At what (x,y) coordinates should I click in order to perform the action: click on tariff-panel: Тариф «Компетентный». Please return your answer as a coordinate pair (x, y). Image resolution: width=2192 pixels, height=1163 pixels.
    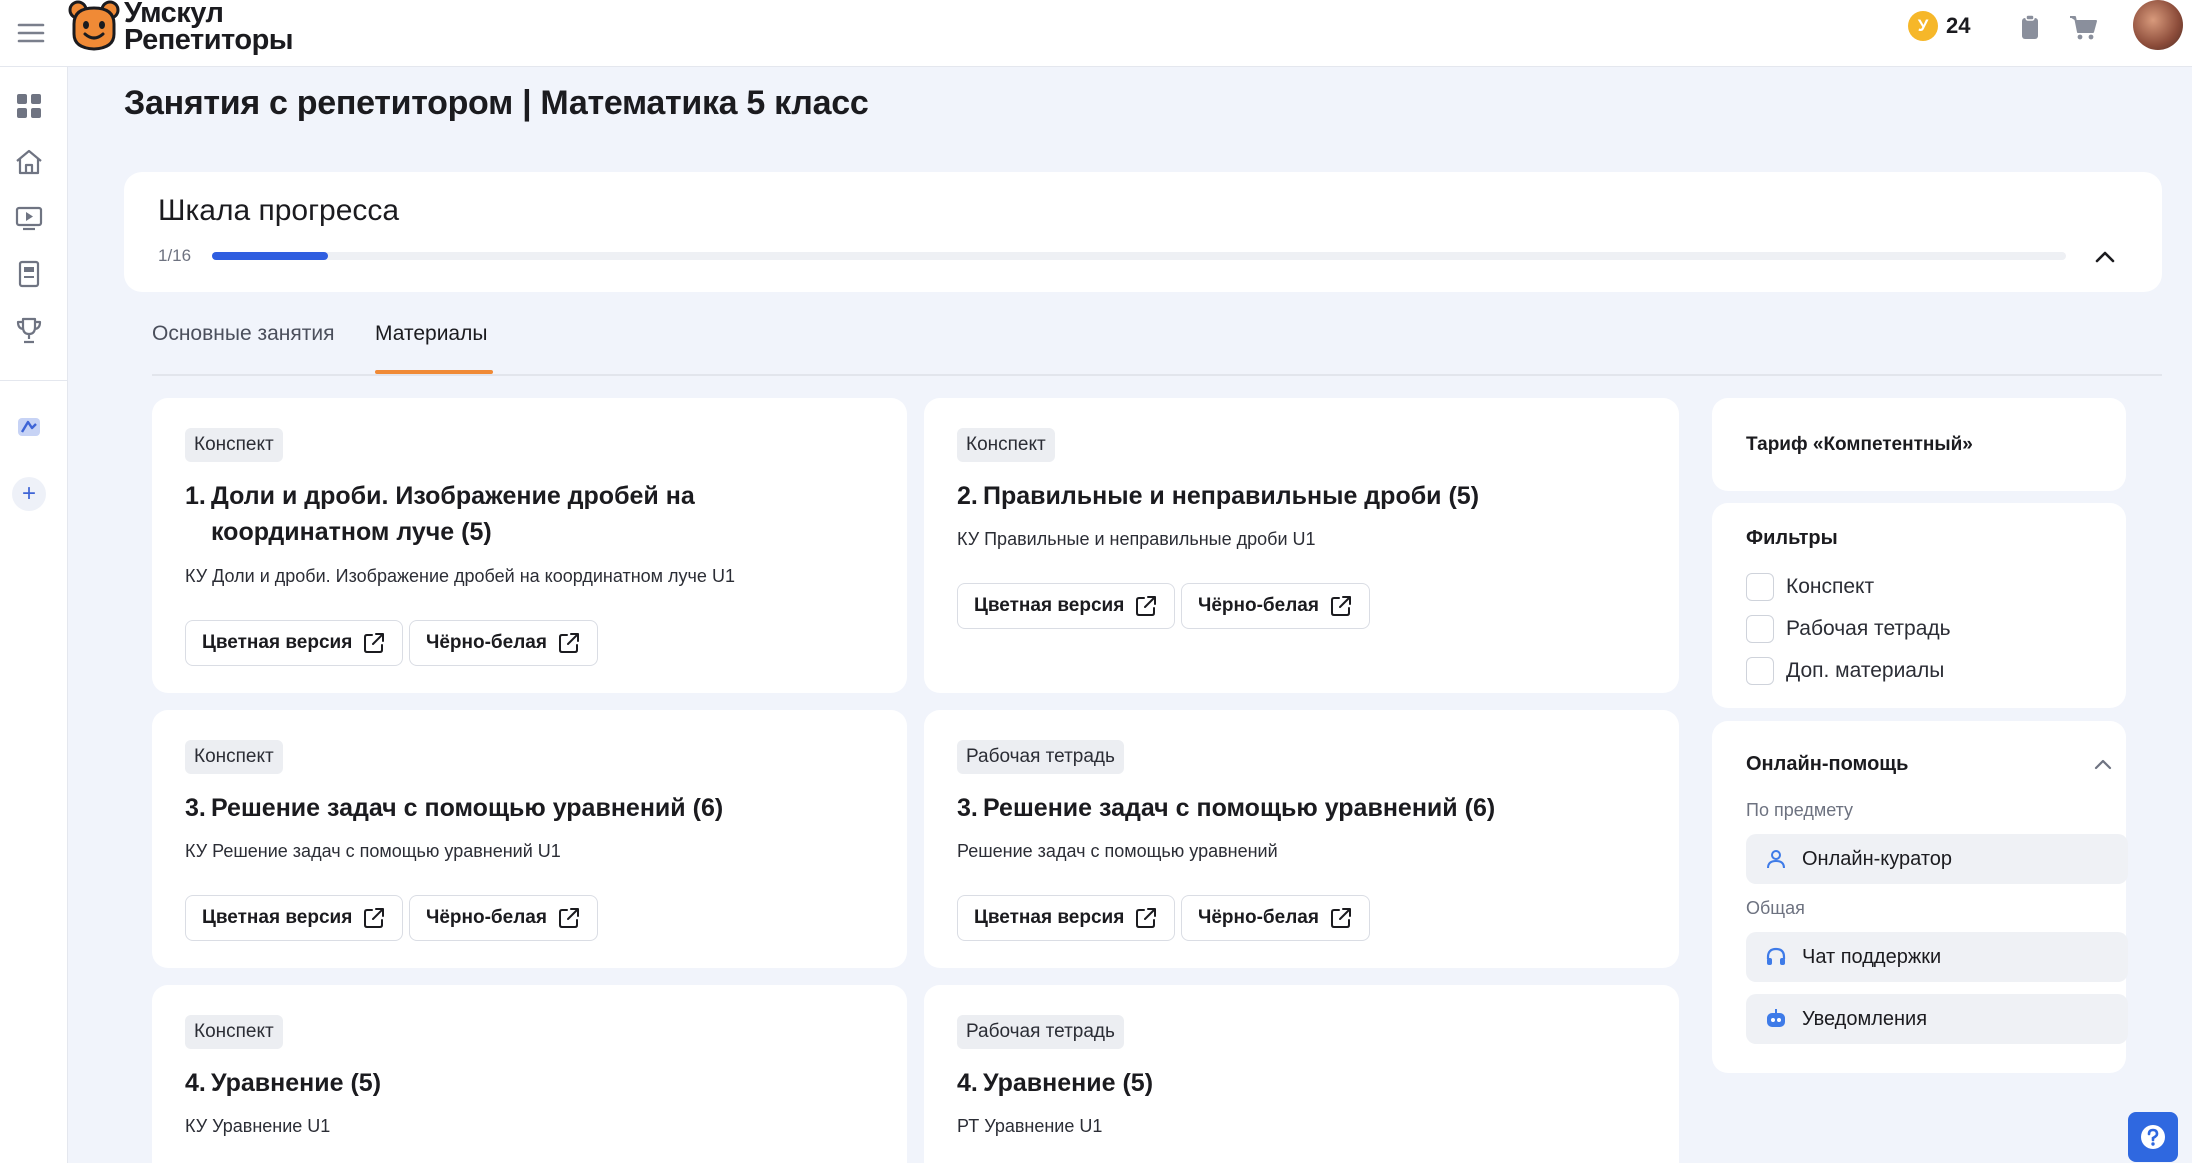
    Looking at the image, I should click on (1919, 444).